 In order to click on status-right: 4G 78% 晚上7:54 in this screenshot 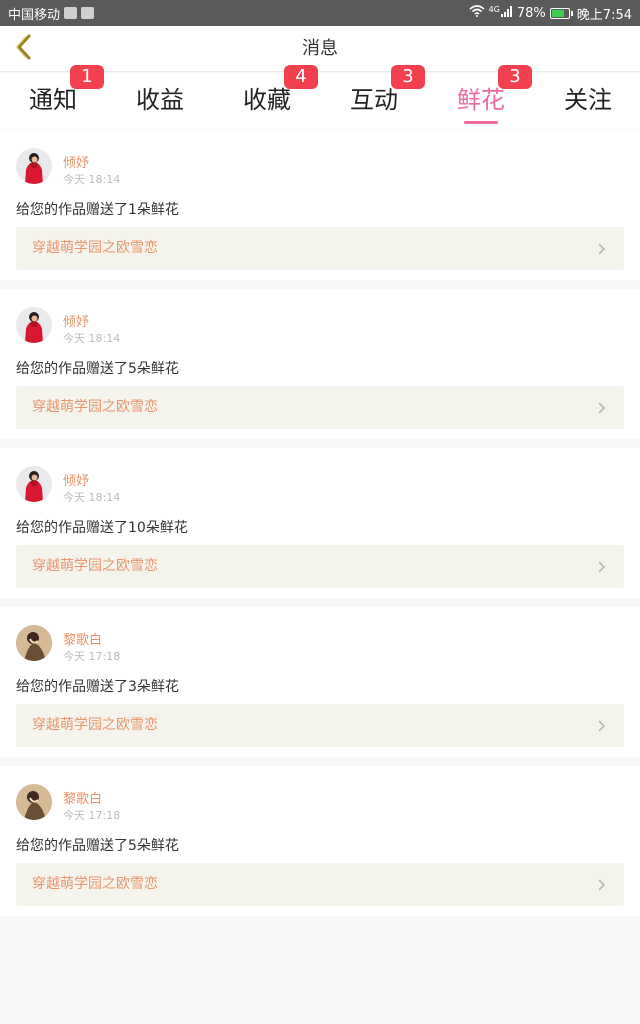, I will do `click(550, 13)`.